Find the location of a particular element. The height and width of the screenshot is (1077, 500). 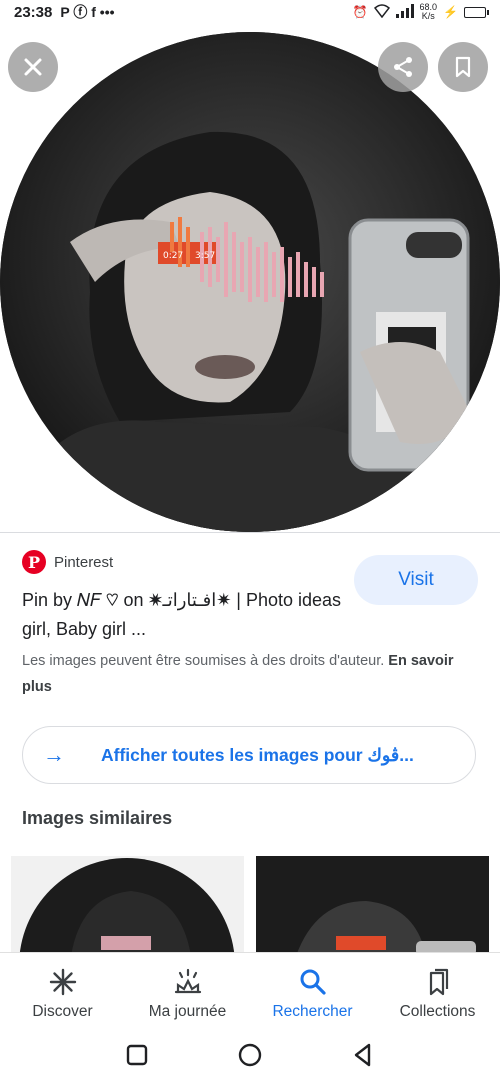

nav-collections: Collections is located at coordinates (437, 992).